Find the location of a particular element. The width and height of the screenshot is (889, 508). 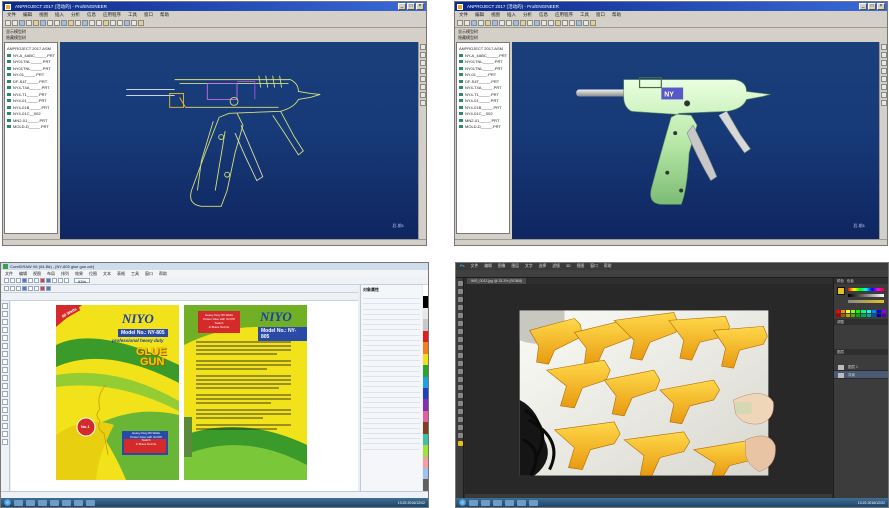

menu-layout: 布局 is located at coordinates (51, 273).